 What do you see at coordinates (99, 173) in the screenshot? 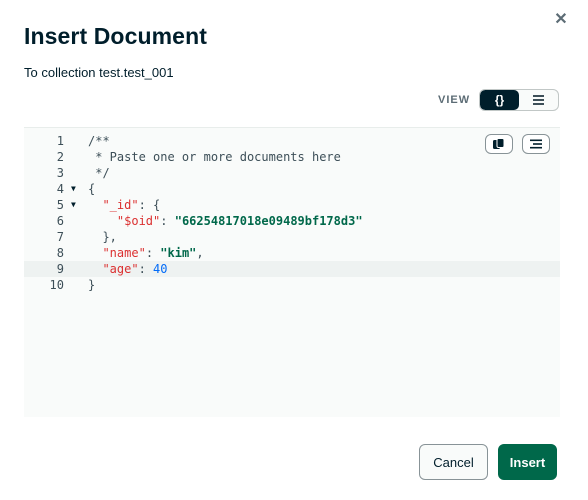
I see `code-text: */` at bounding box center [99, 173].